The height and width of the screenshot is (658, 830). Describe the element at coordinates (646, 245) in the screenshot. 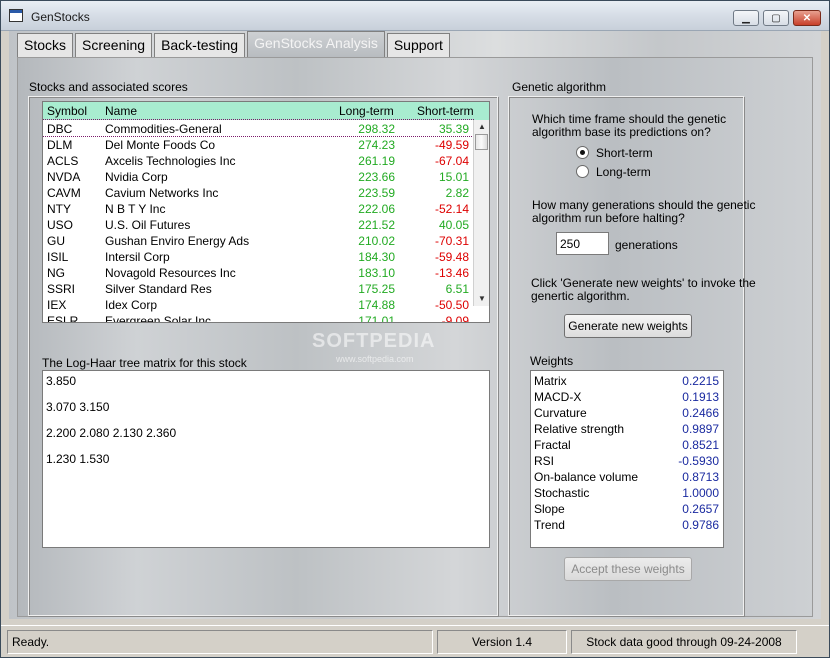

I see `generations-unit-label: generations` at that location.